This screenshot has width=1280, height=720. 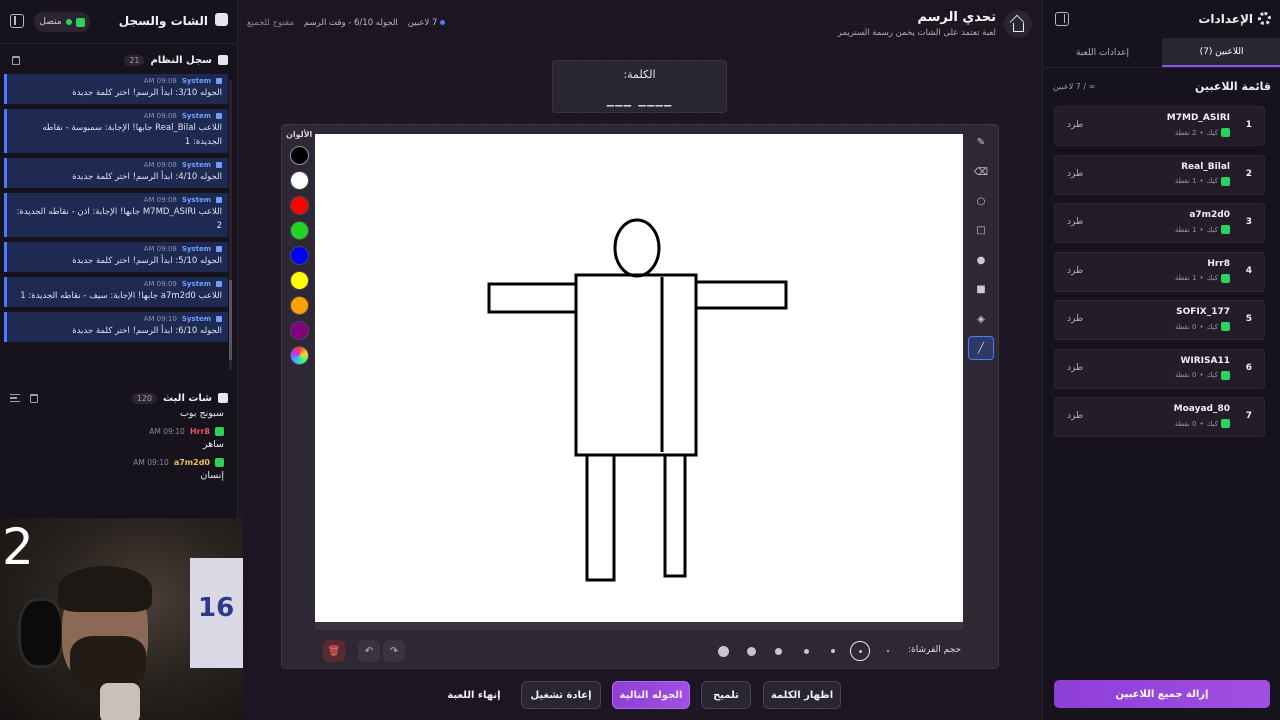 What do you see at coordinates (119, 60) in the screenshot?
I see `system-log-header: 21 سجل النظام` at bounding box center [119, 60].